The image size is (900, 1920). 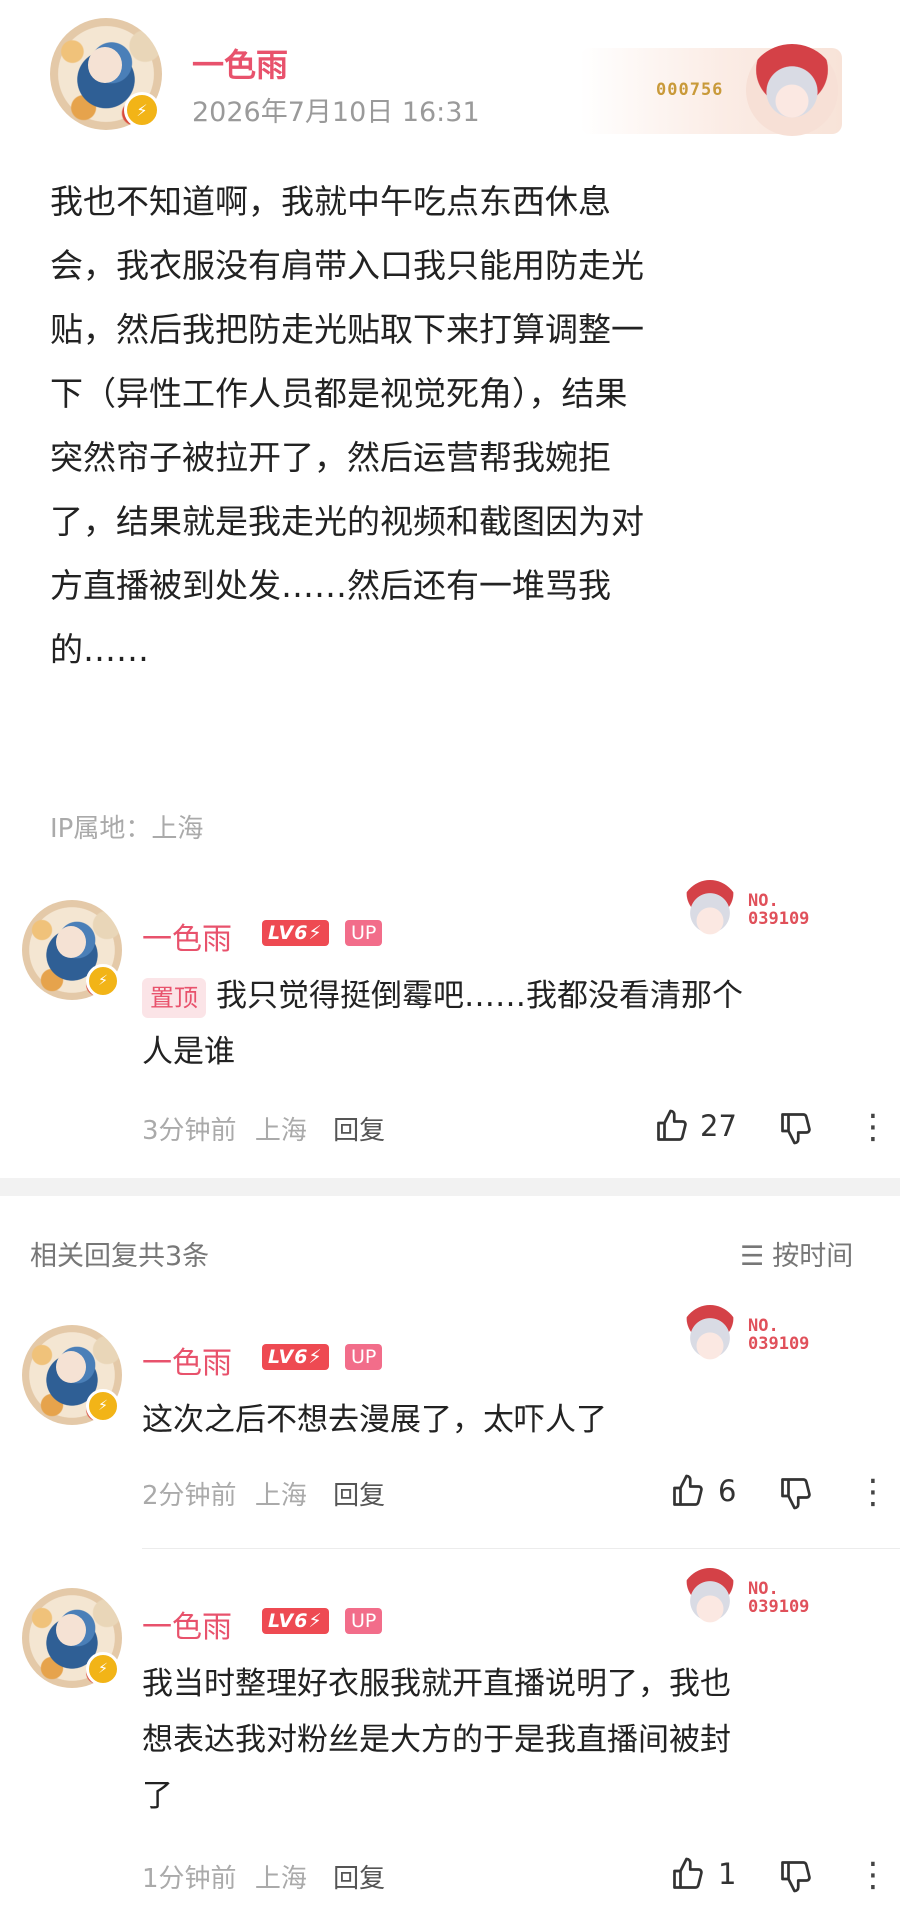 What do you see at coordinates (450, 1187) in the screenshot?
I see `section-divider` at bounding box center [450, 1187].